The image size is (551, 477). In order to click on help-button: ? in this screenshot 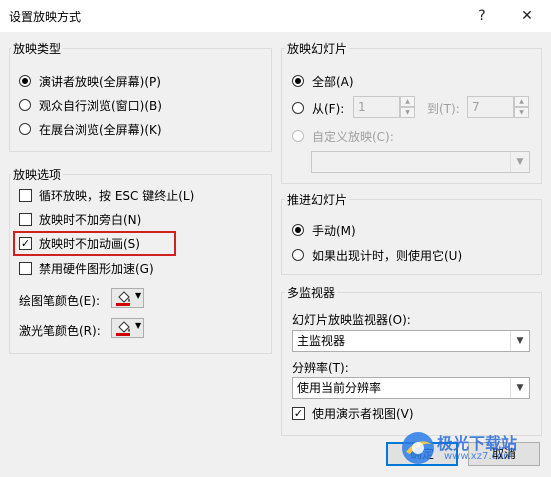, I will do `click(482, 16)`.